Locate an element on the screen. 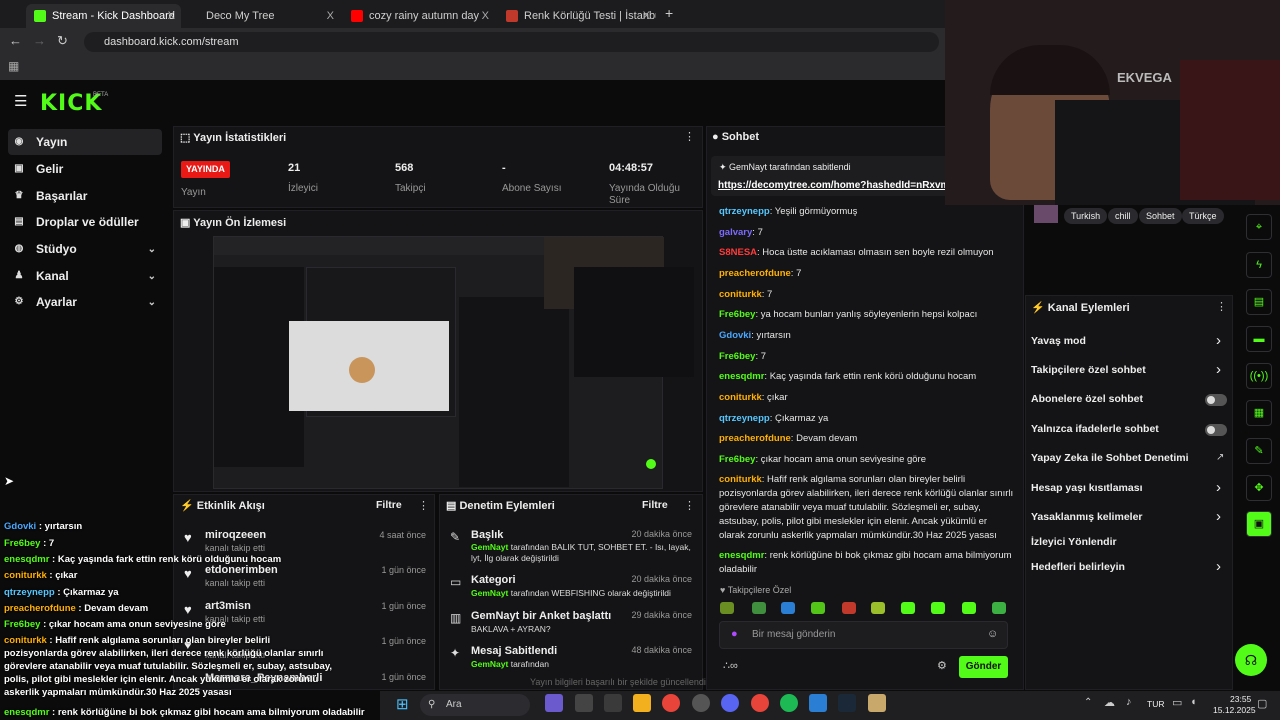 The width and height of the screenshot is (1280, 720). tab-color-test: Renk Körlüğü Testi | İstanbul Gö X is located at coordinates (577, 16).